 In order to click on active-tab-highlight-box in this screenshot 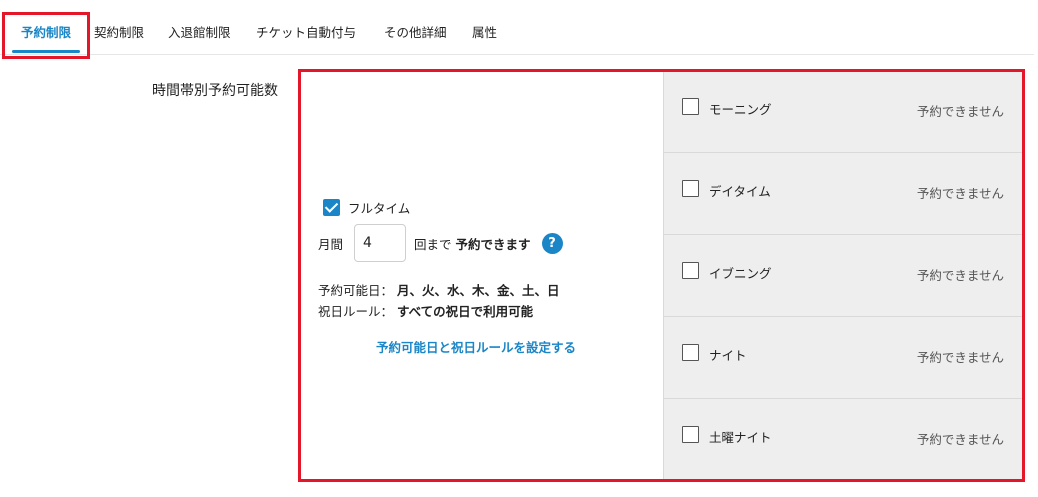, I will do `click(46, 35)`.